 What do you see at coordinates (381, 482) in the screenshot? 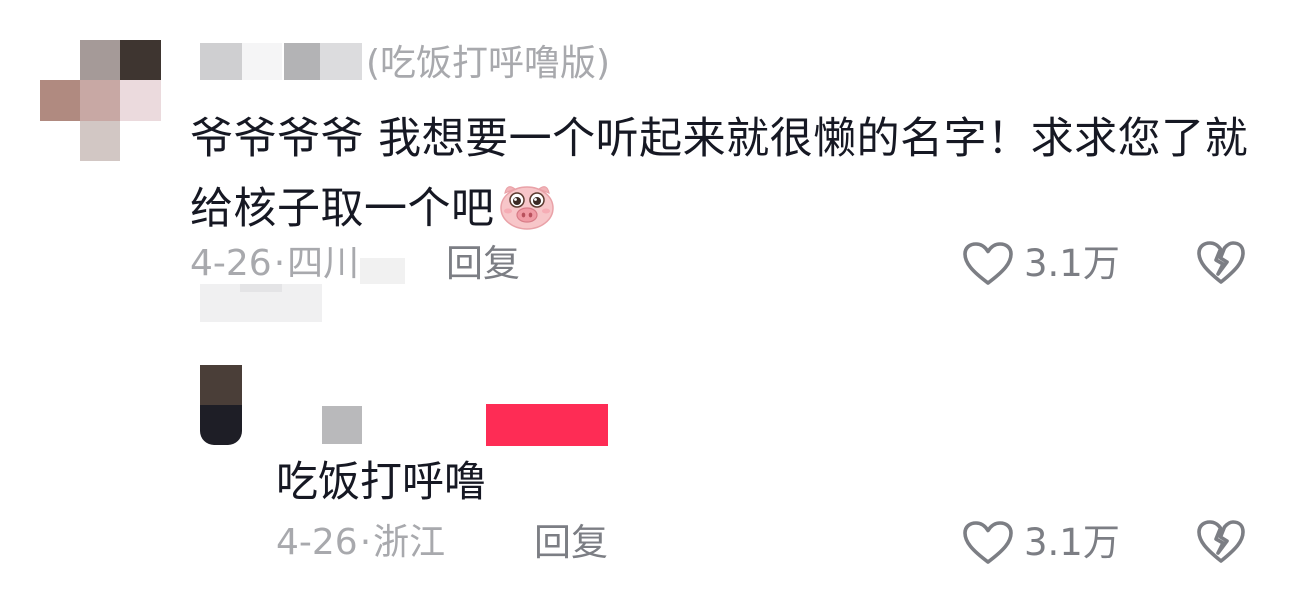
I see `comment-text: 吃饭打呼噜` at bounding box center [381, 482].